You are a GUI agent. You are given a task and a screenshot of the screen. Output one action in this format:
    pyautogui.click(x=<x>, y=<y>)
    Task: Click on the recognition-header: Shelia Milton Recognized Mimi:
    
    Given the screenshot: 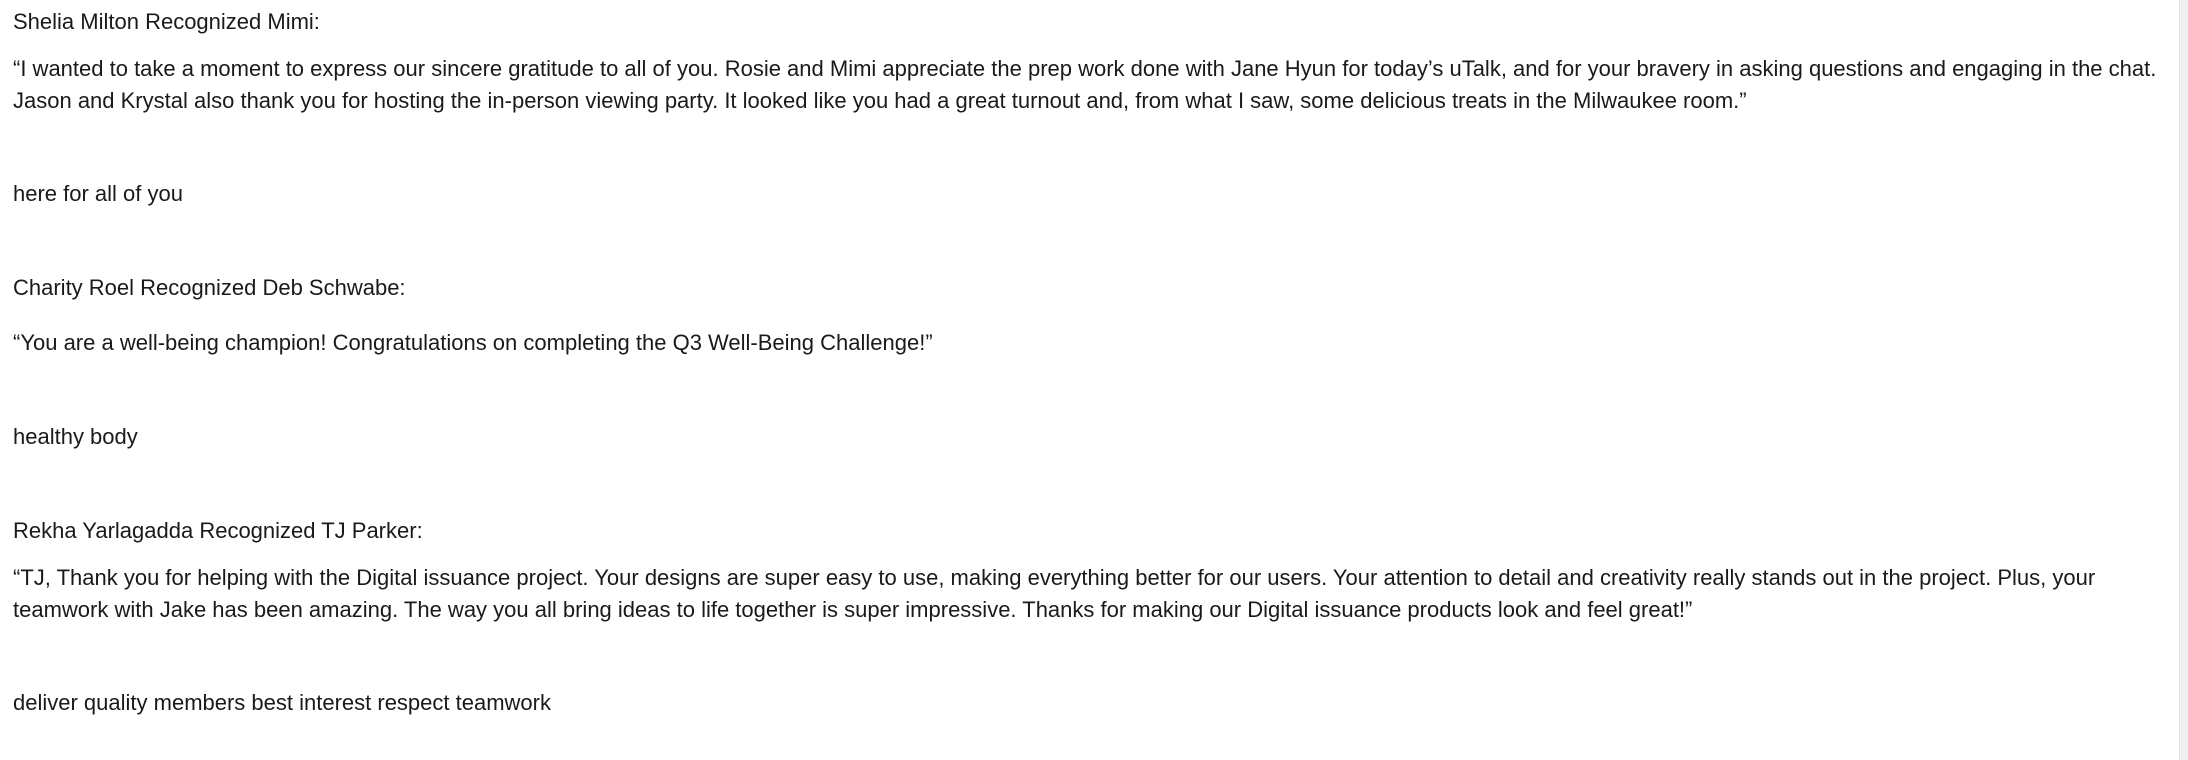 What is the action you would take?
    pyautogui.click(x=166, y=21)
    